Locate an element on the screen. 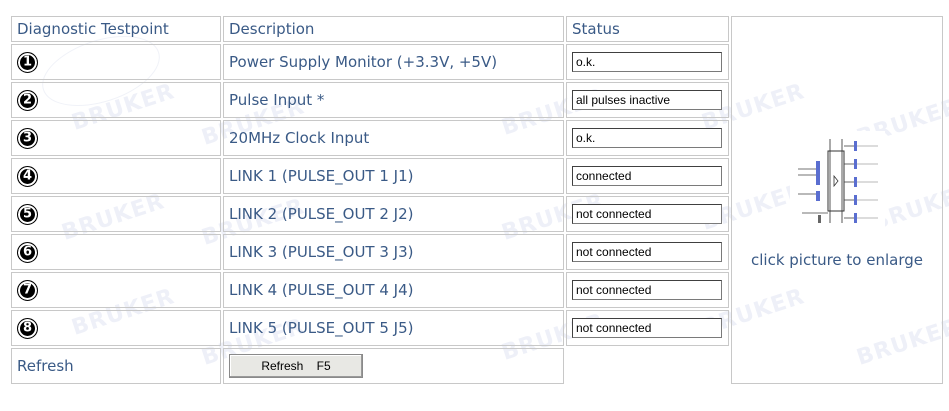 Image resolution: width=949 pixels, height=411 pixels. number-2-icon: 2 is located at coordinates (27, 100).